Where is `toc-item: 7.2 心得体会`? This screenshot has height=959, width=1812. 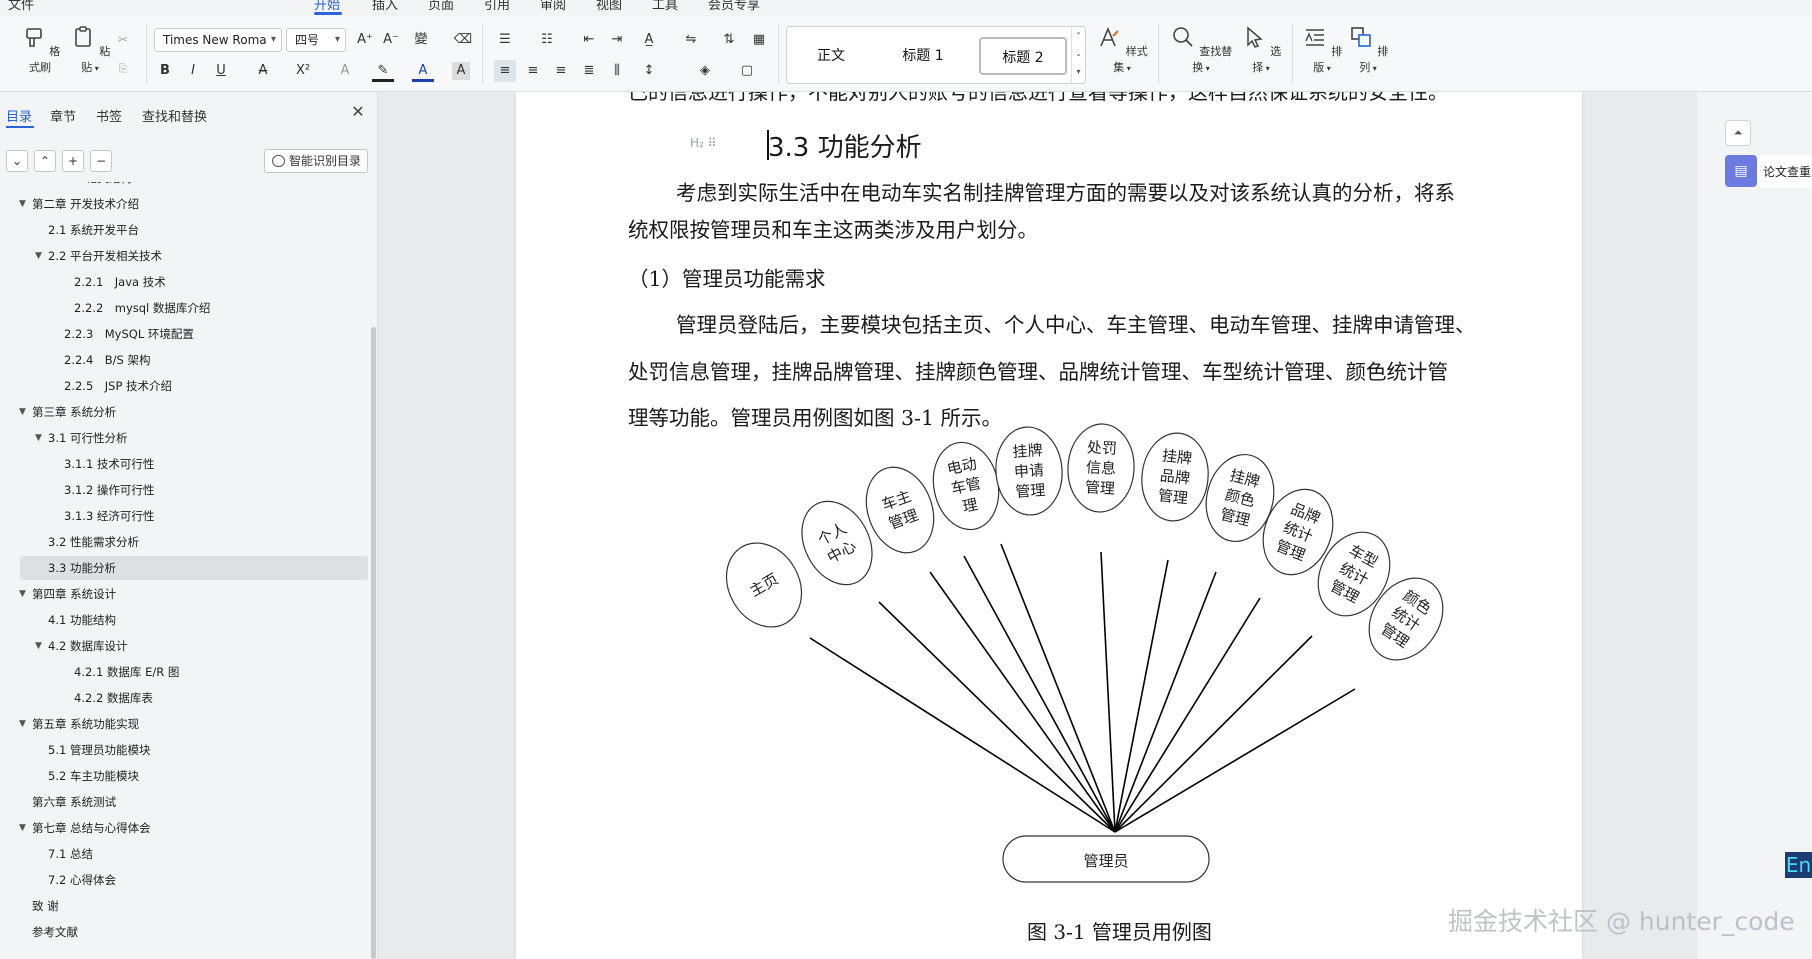 toc-item: 7.2 心得体会 is located at coordinates (194, 880).